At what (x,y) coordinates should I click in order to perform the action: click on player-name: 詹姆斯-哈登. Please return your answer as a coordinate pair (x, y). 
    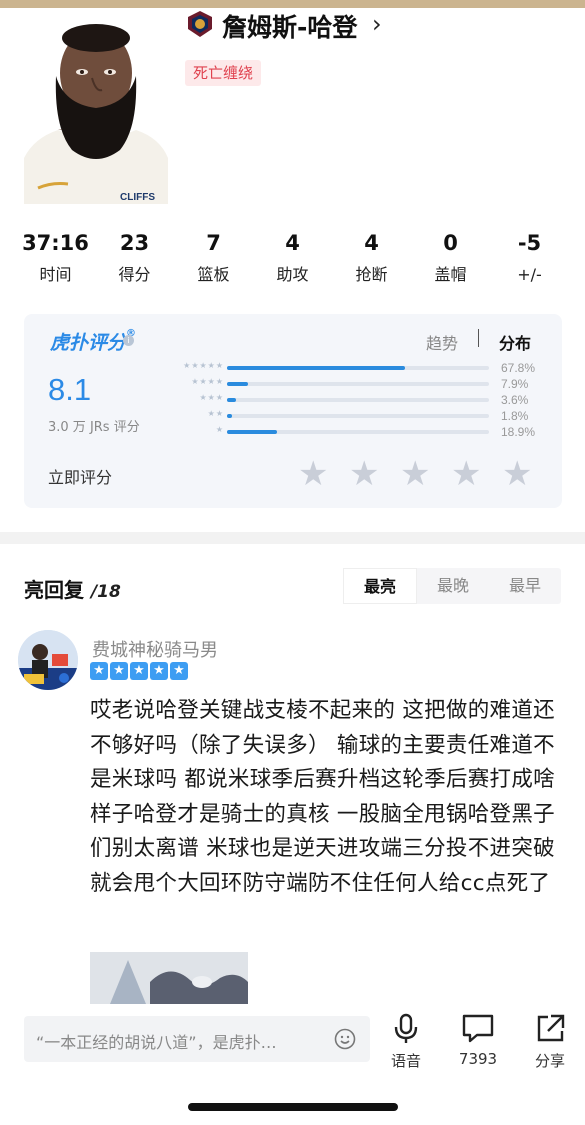
    Looking at the image, I should click on (289, 26).